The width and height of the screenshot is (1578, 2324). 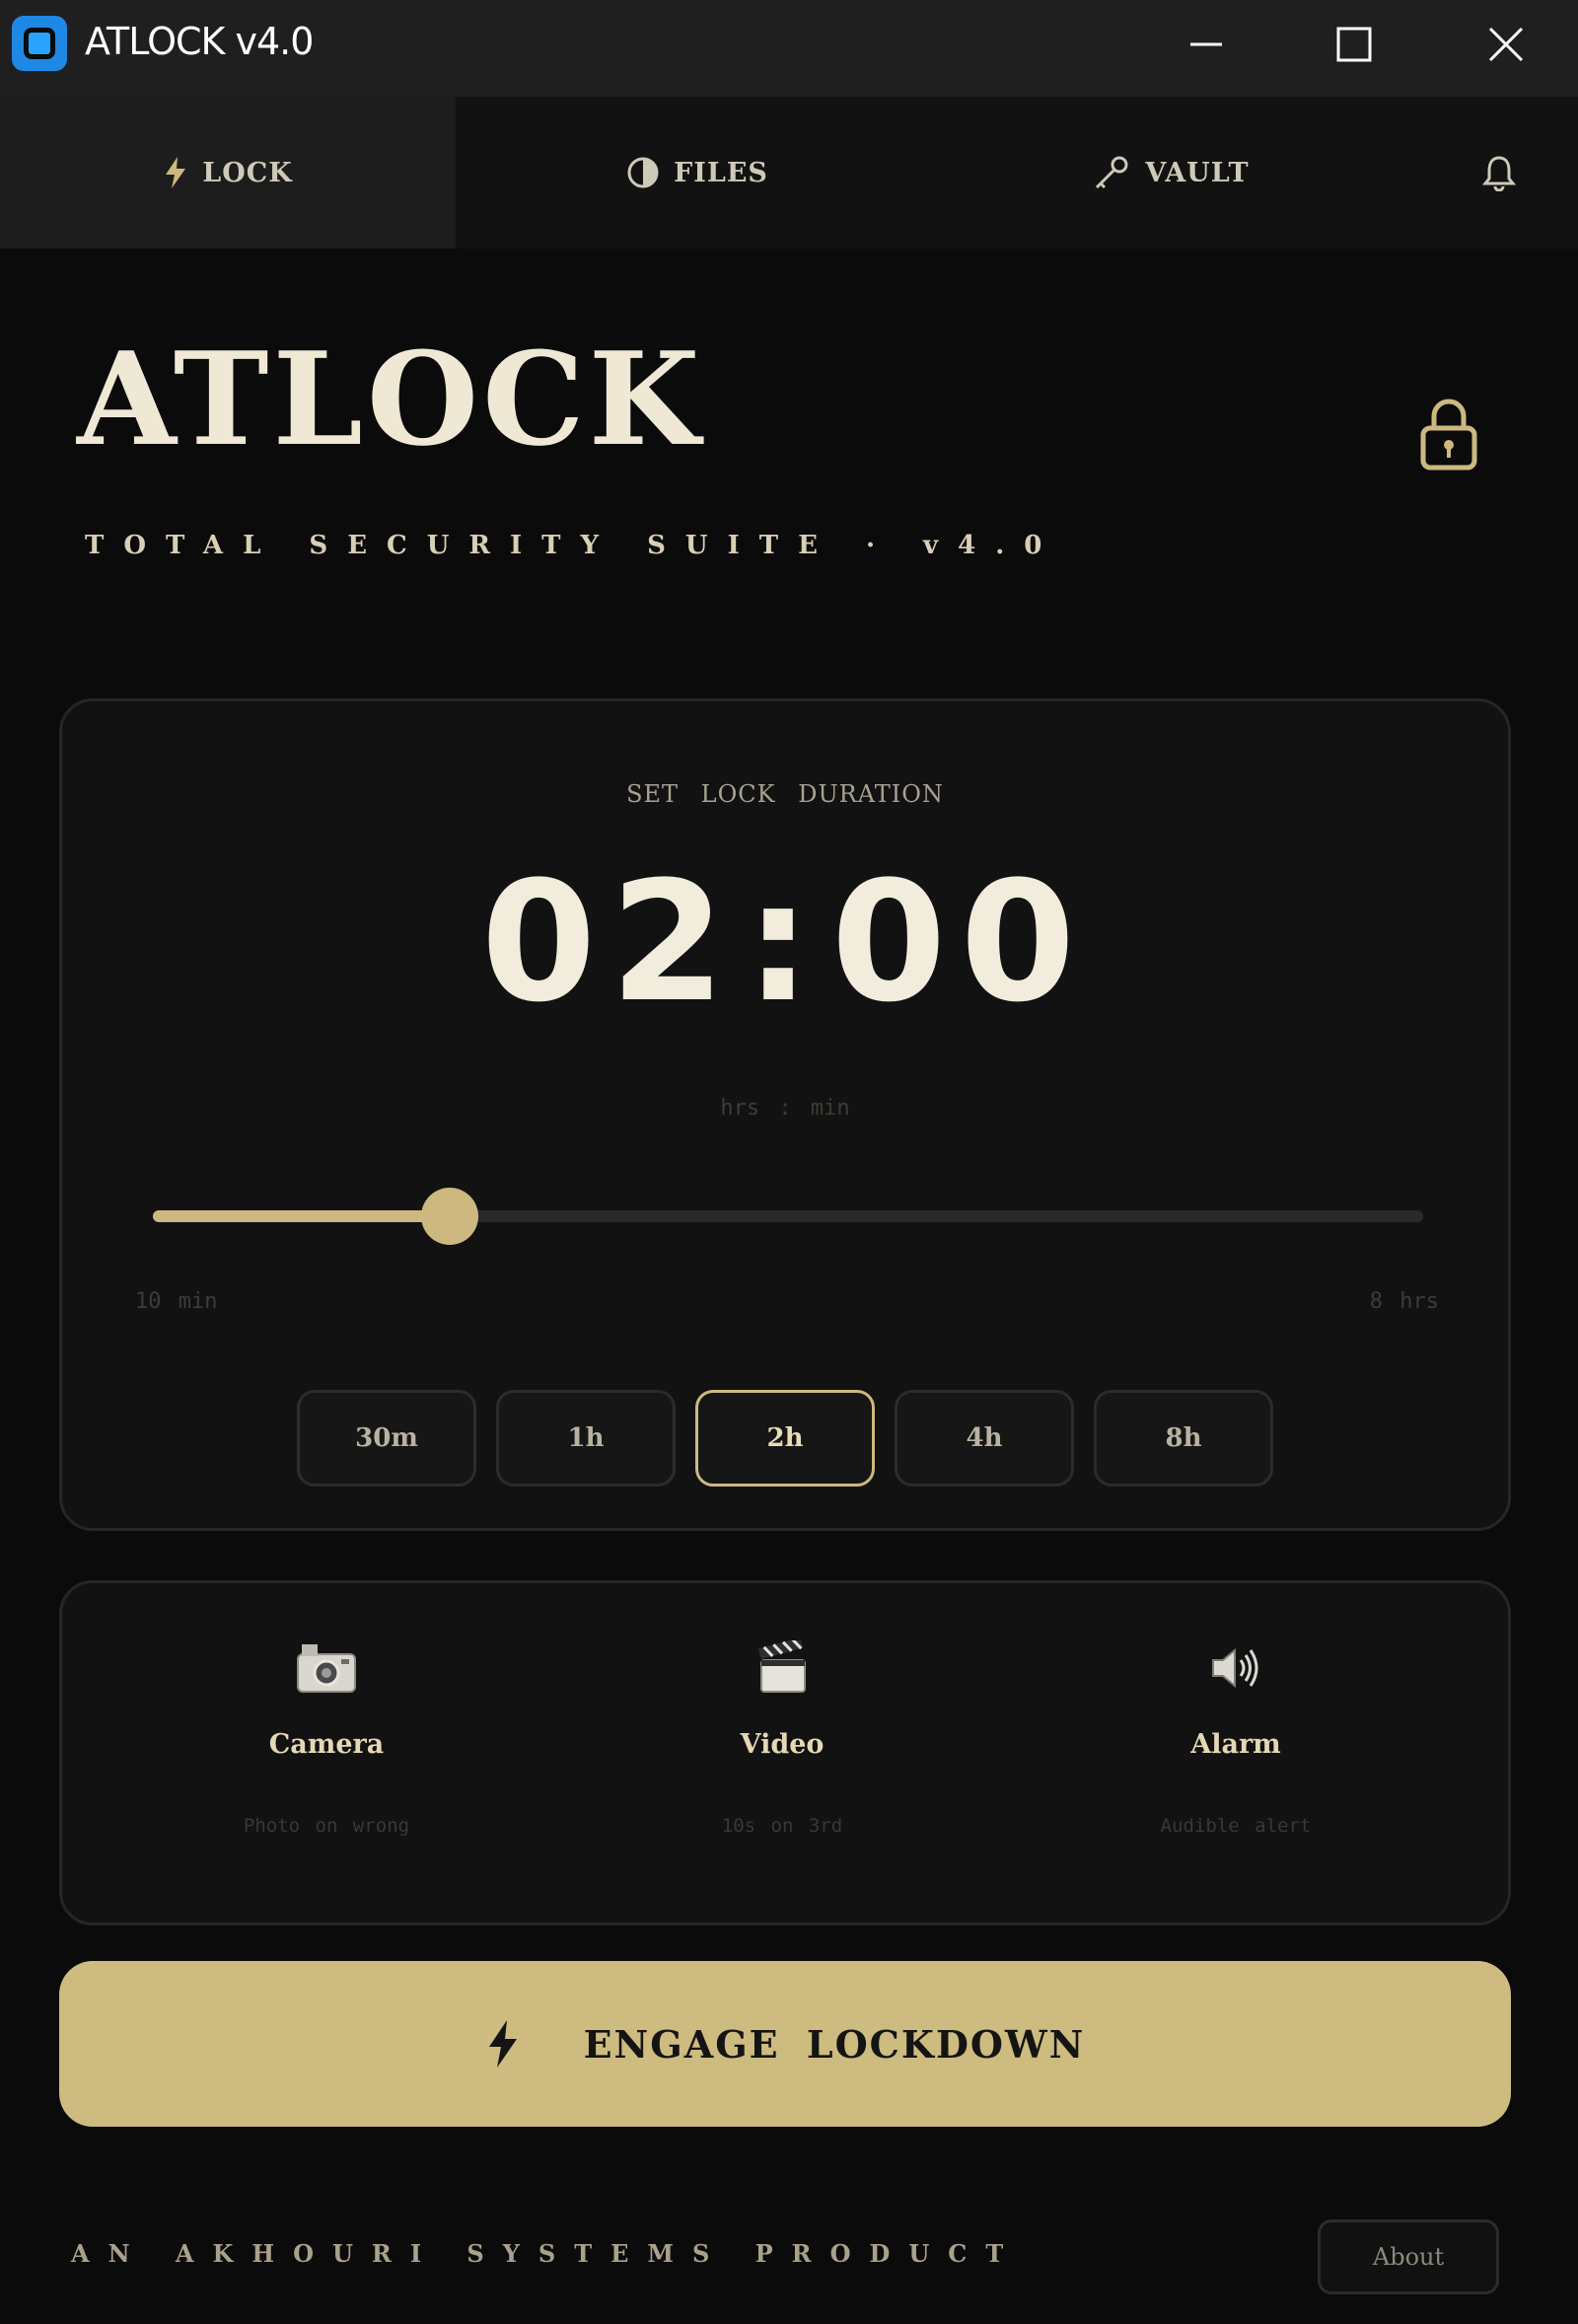 I want to click on minimize-icon, so click(x=1206, y=44).